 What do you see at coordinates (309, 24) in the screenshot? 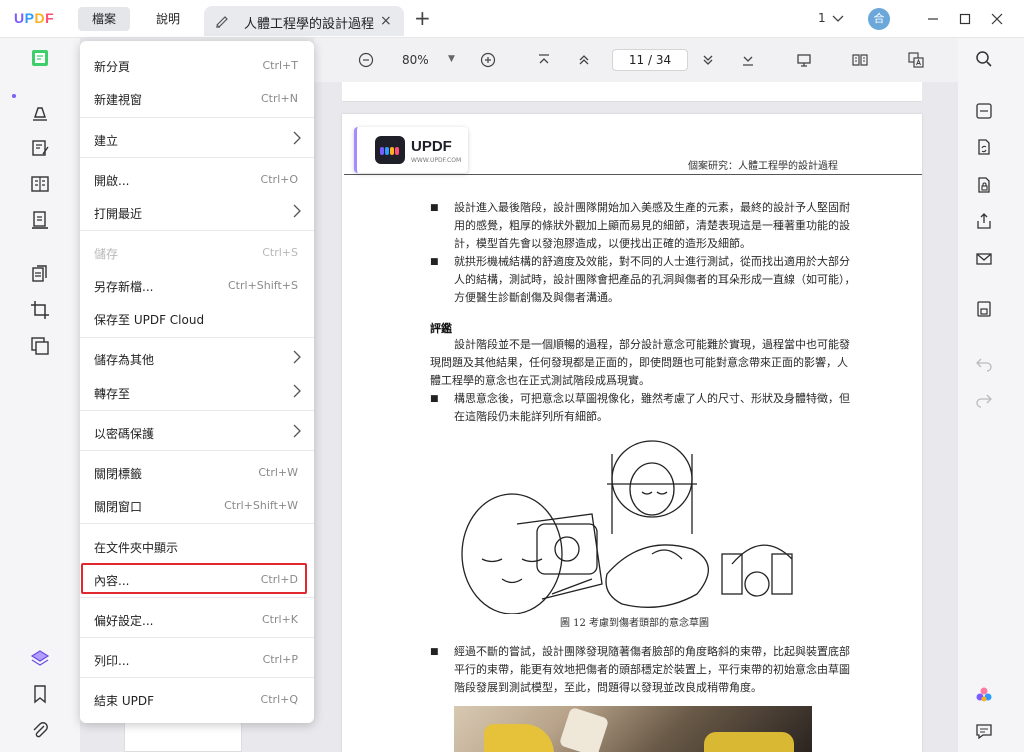
I see `tab-title: 人體工程學的設計過程` at bounding box center [309, 24].